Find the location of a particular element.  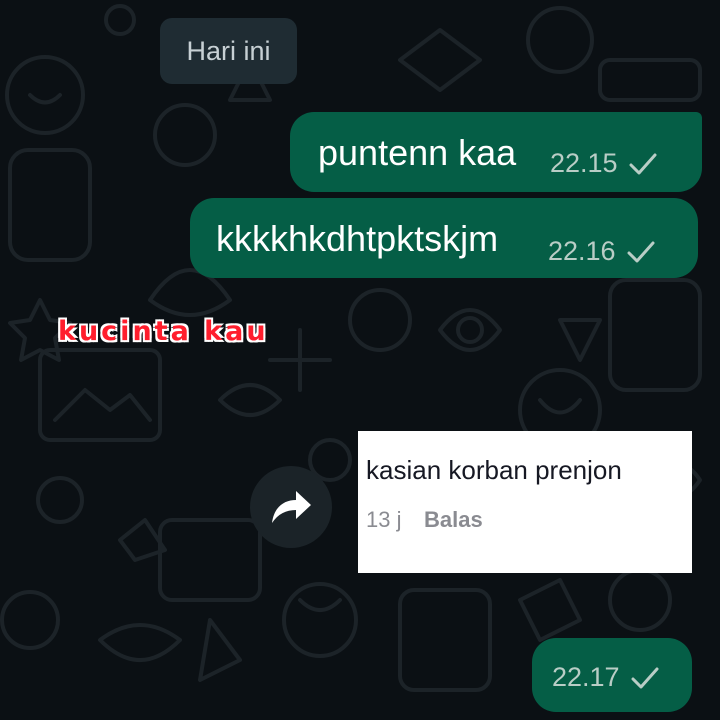

message-meta: 22.16 is located at coordinates (602, 251).